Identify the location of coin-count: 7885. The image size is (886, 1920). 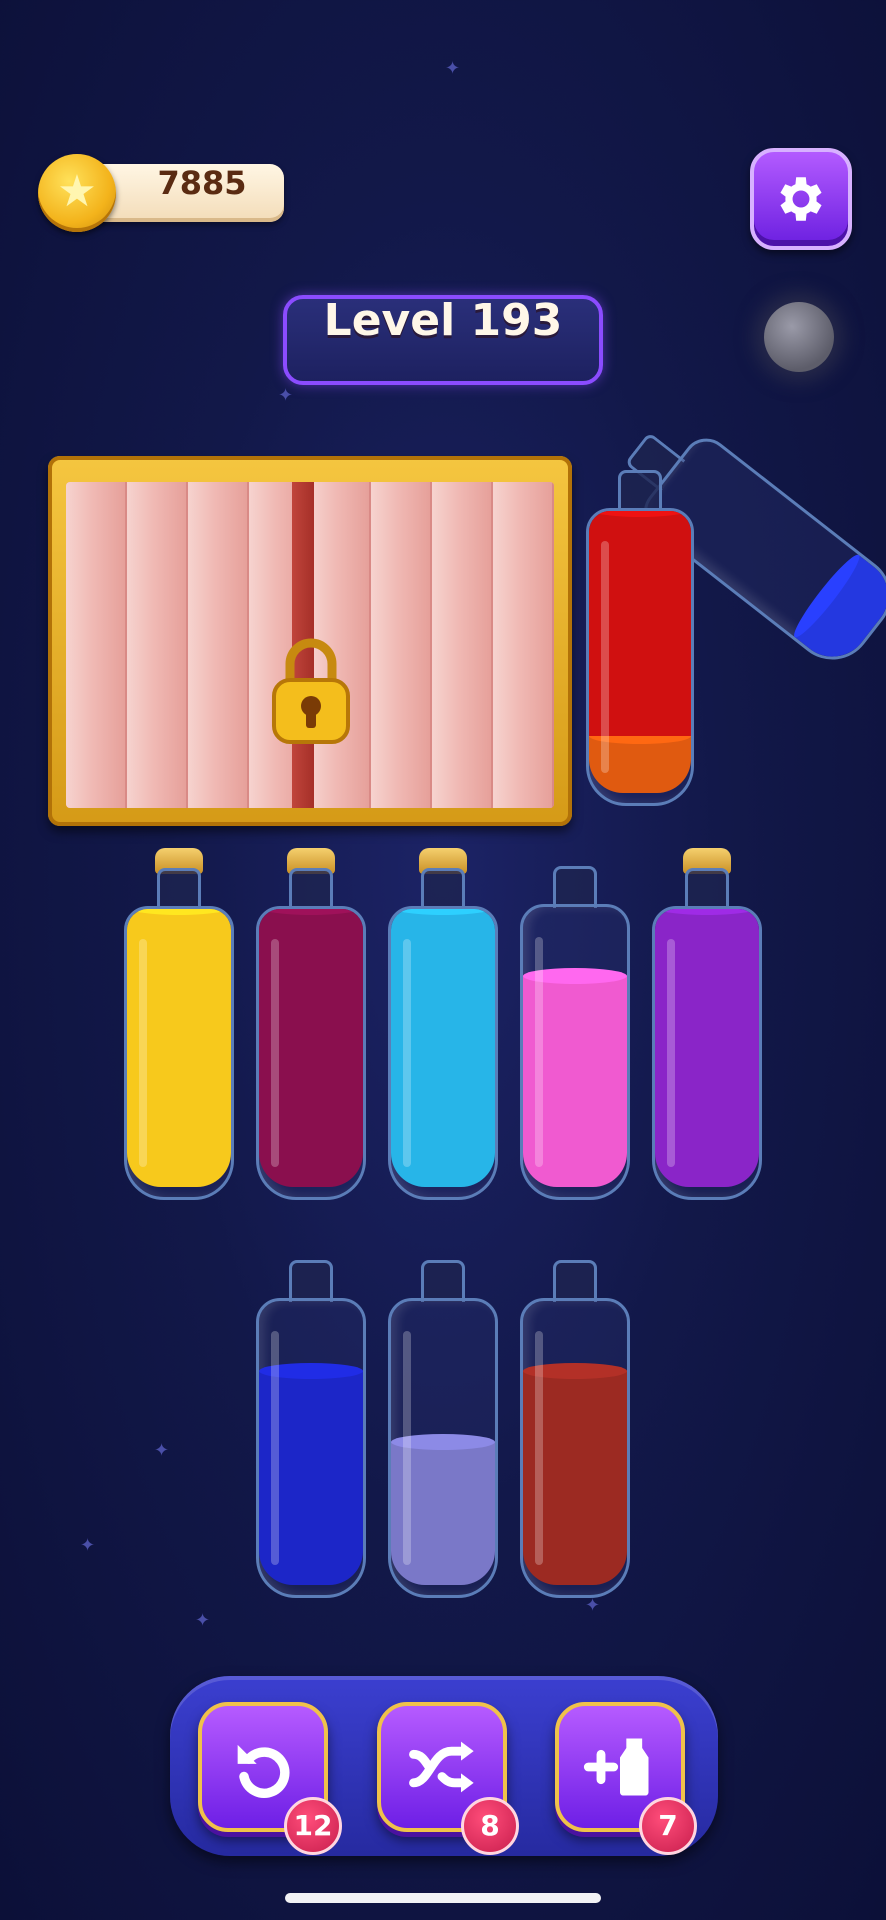
(202, 183).